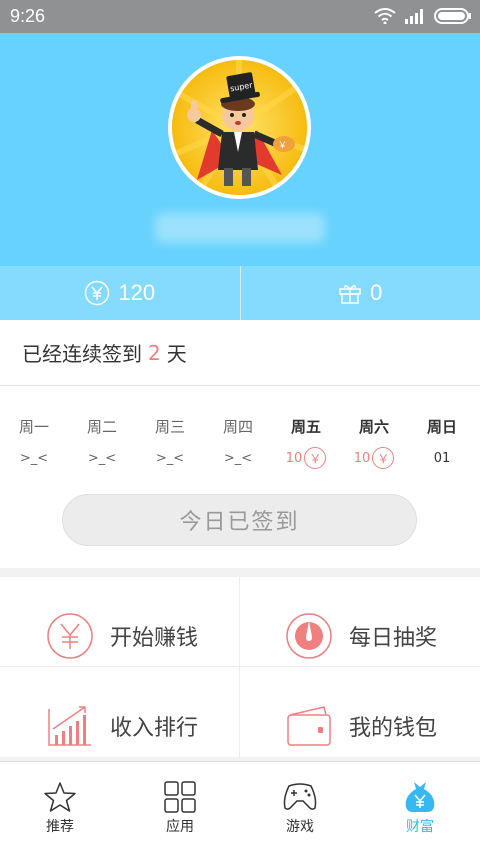 Image resolution: width=480 pixels, height=853 pixels. I want to click on coins-stat: 120, so click(120, 293).